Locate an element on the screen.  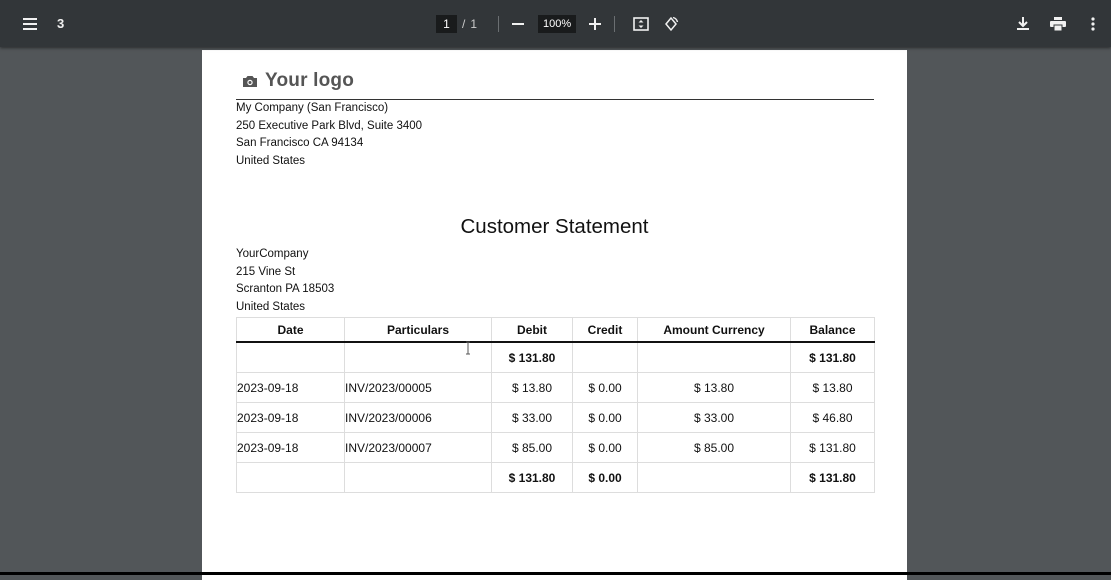
download-icon is located at coordinates (1023, 23).